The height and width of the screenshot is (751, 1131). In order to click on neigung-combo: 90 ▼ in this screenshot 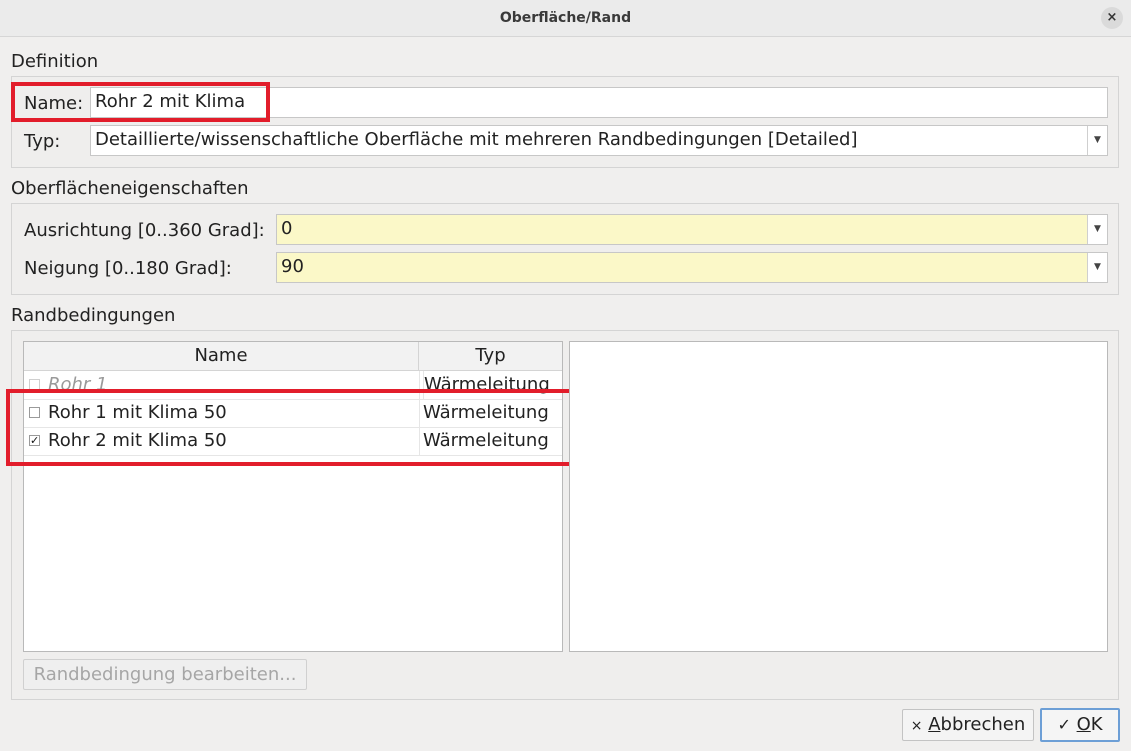, I will do `click(692, 267)`.